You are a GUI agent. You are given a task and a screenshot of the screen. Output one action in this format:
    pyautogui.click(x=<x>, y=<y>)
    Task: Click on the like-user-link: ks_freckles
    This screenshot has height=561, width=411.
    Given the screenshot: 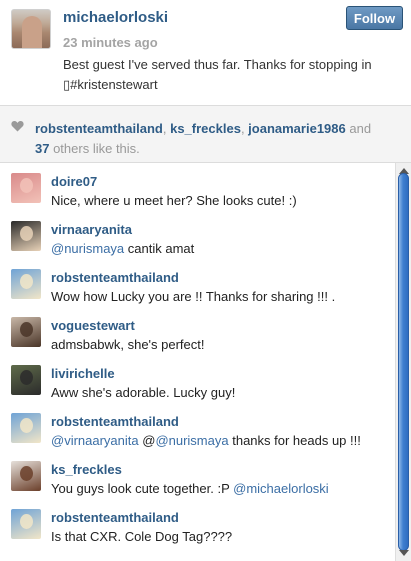 What is the action you would take?
    pyautogui.click(x=205, y=128)
    